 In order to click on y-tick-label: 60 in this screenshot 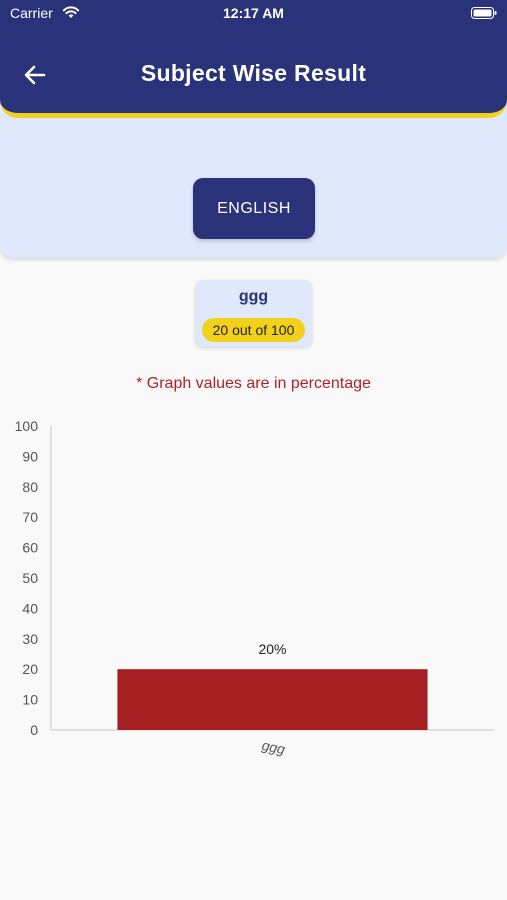, I will do `click(30, 548)`.